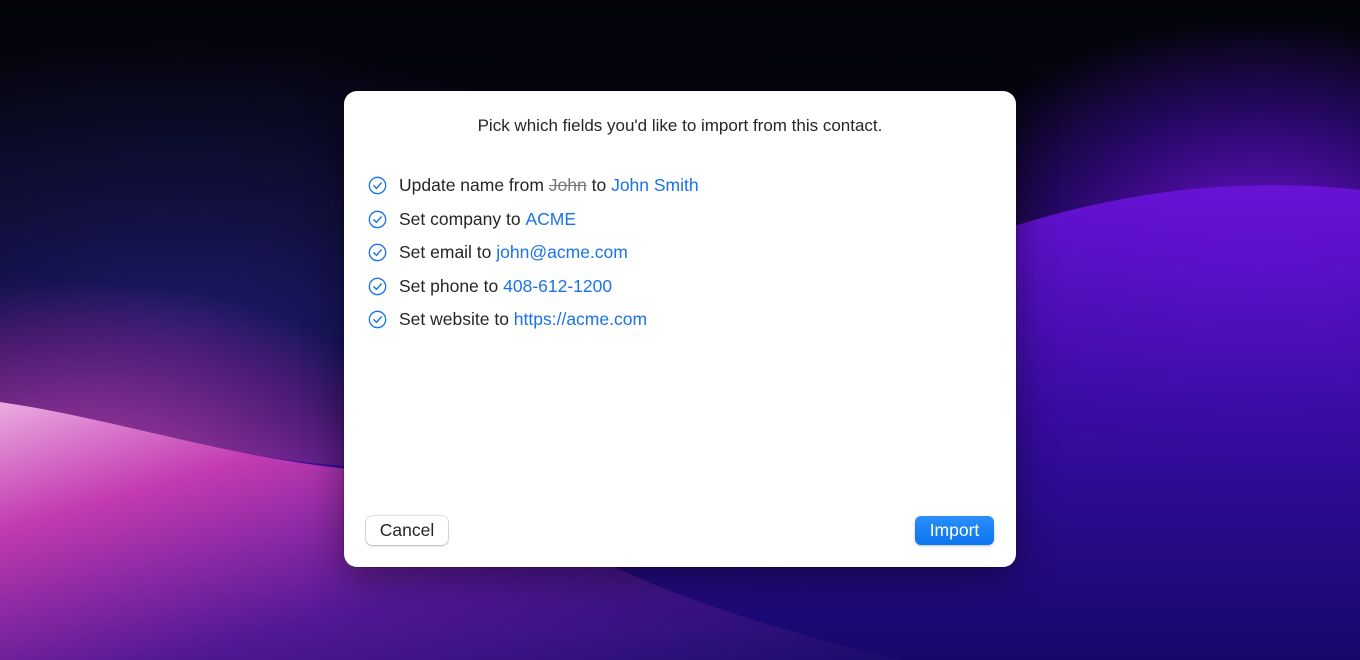 This screenshot has height=660, width=1360. Describe the element at coordinates (954, 530) in the screenshot. I see `import-button: Import` at that location.